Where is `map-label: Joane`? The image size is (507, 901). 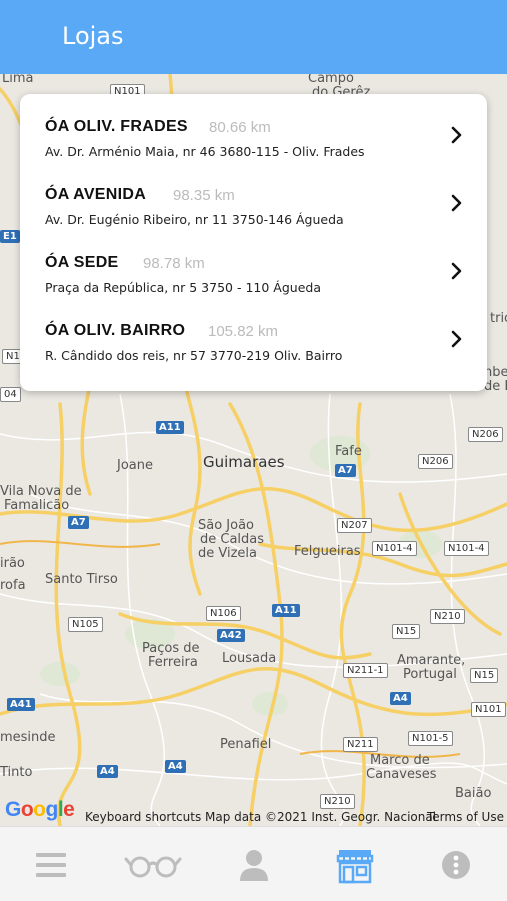
map-label: Joane is located at coordinates (135, 465).